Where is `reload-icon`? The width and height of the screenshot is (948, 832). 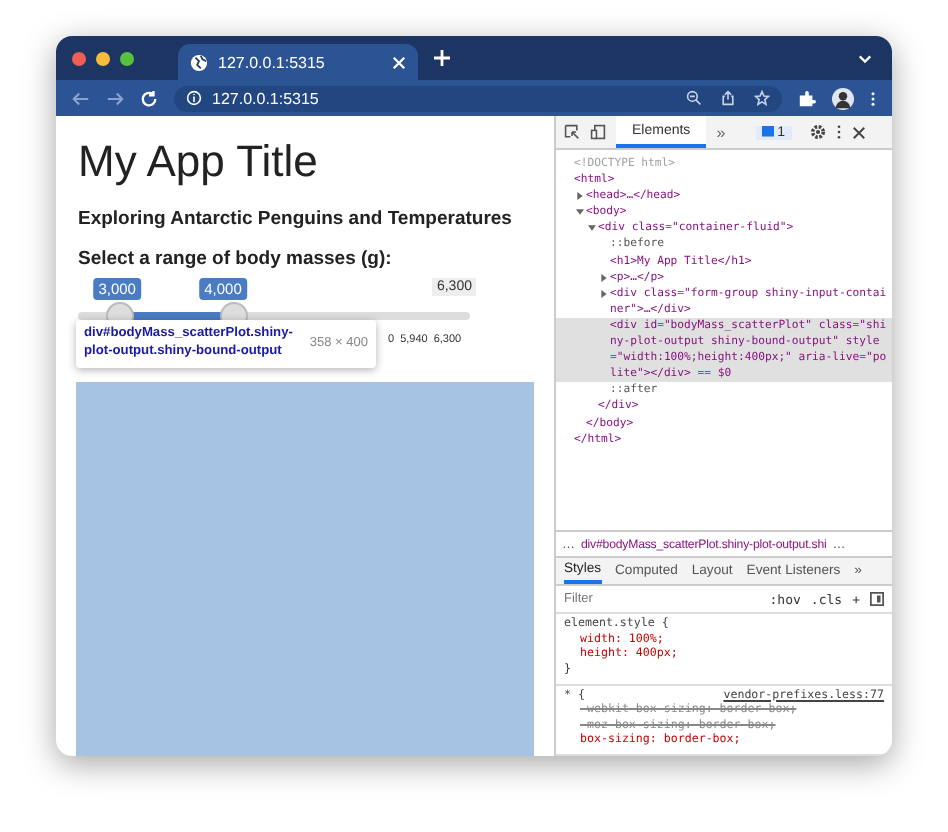 reload-icon is located at coordinates (149, 98).